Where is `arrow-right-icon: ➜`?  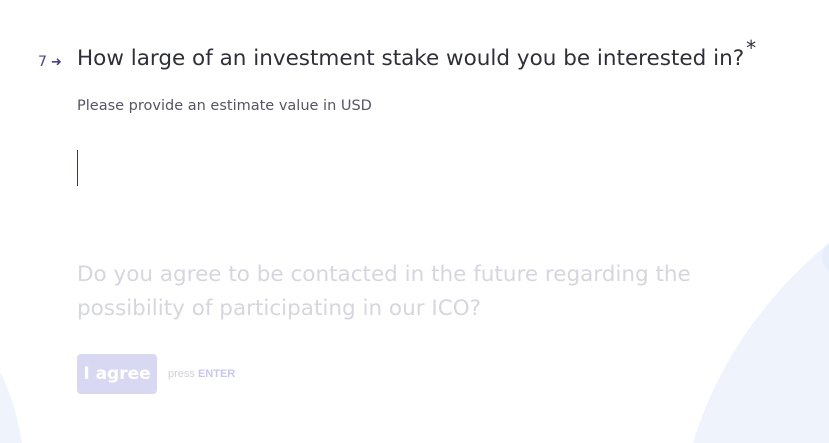
arrow-right-icon: ➜ is located at coordinates (56, 62).